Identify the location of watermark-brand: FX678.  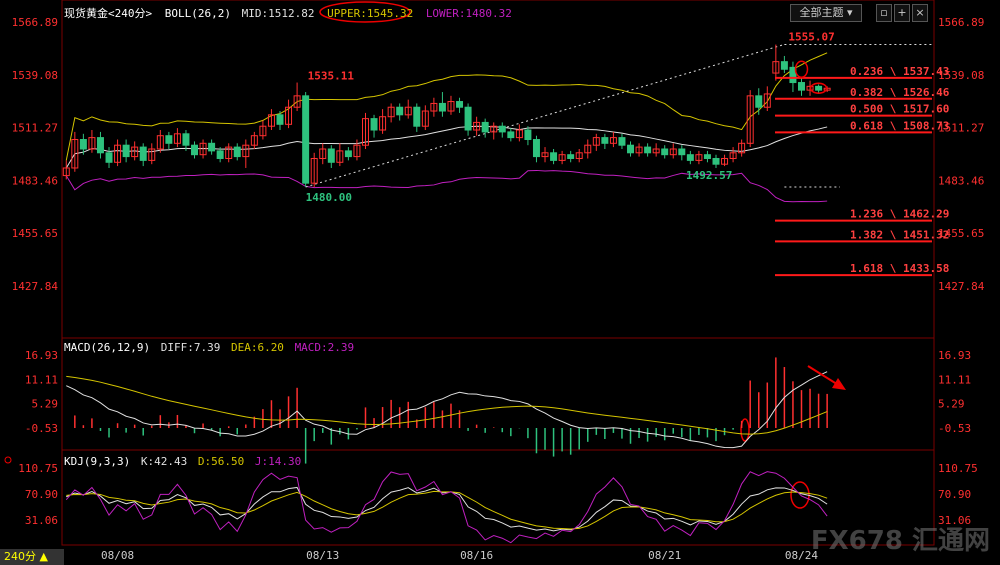
(856, 541).